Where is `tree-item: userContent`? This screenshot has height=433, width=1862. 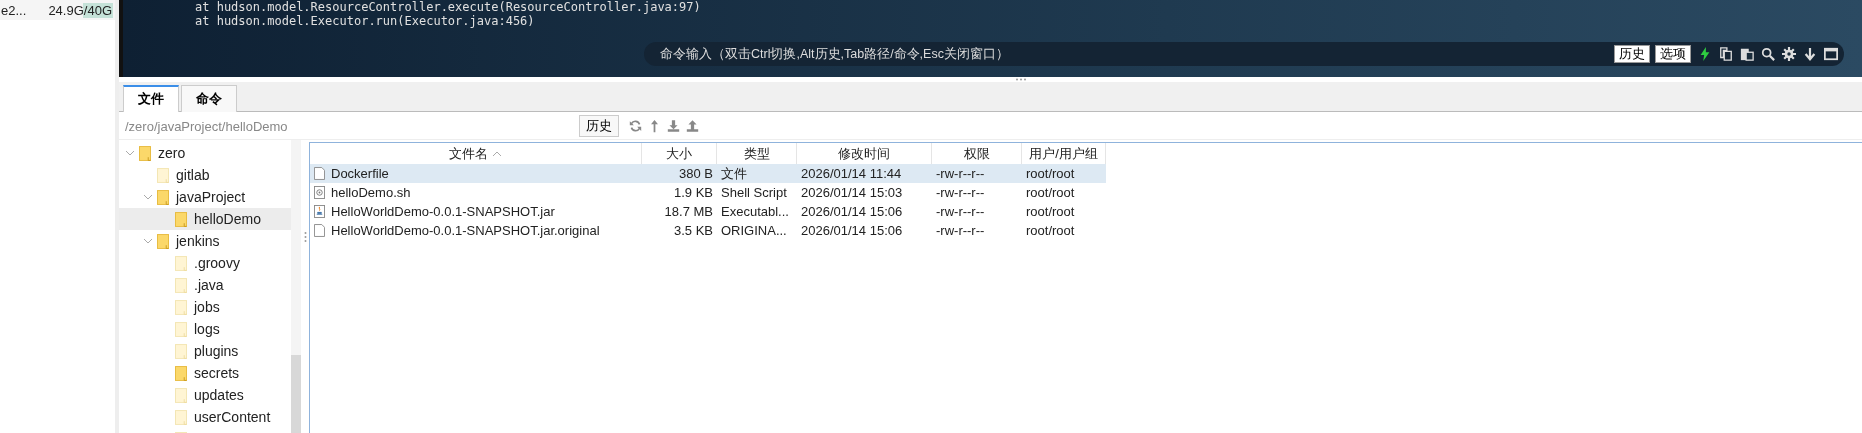 tree-item: userContent is located at coordinates (205, 417).